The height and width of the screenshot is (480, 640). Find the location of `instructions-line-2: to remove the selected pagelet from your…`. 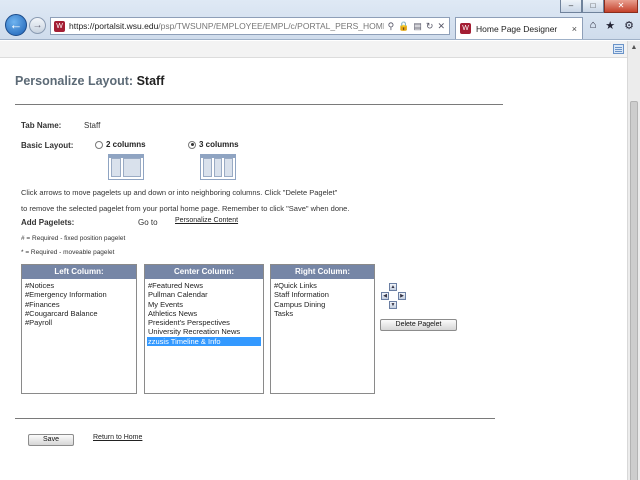

instructions-line-2: to remove the selected pagelet from your… is located at coordinates (185, 208).